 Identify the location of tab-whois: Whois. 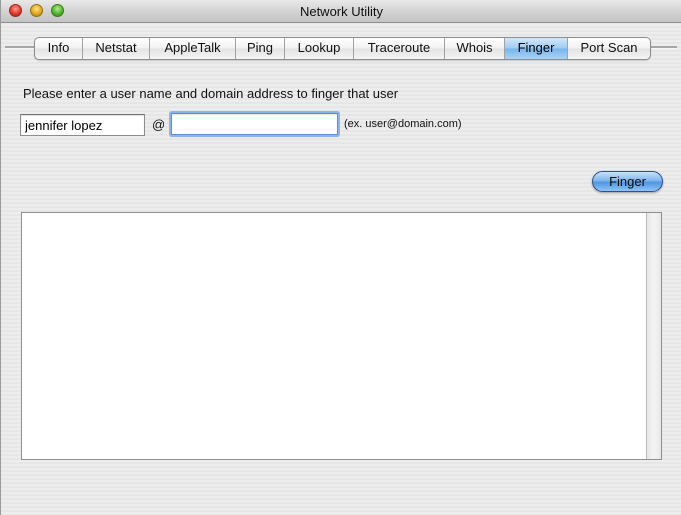
(475, 48).